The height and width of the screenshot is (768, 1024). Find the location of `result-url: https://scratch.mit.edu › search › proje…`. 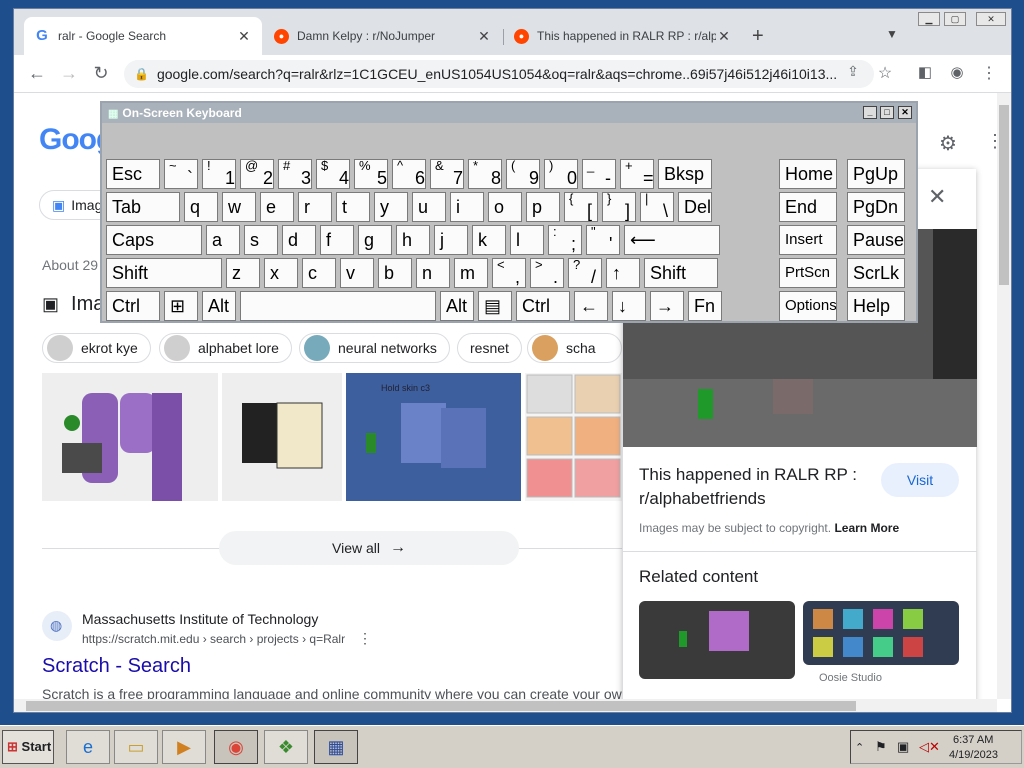

result-url: https://scratch.mit.edu › search › proje… is located at coordinates (213, 639).